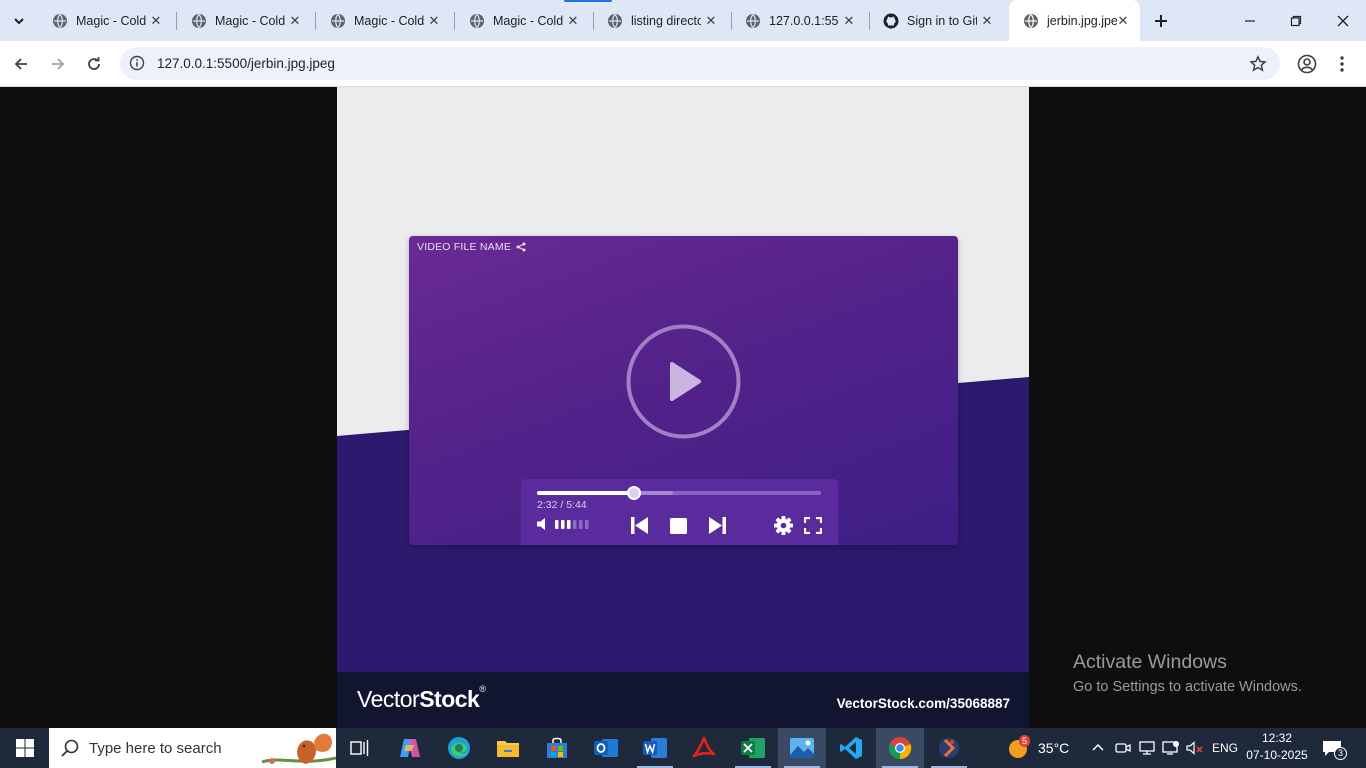 The width and height of the screenshot is (1366, 768). I want to click on tab-search-button, so click(19, 21).